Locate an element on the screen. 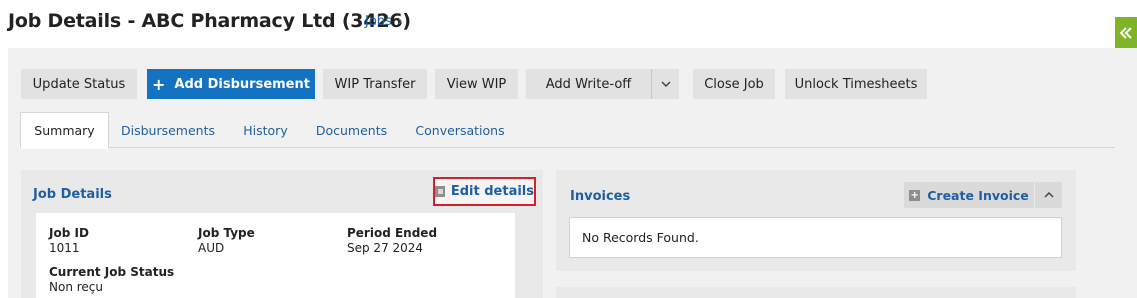 The height and width of the screenshot is (298, 1137). double-chevron-left-icon is located at coordinates (1126, 33).